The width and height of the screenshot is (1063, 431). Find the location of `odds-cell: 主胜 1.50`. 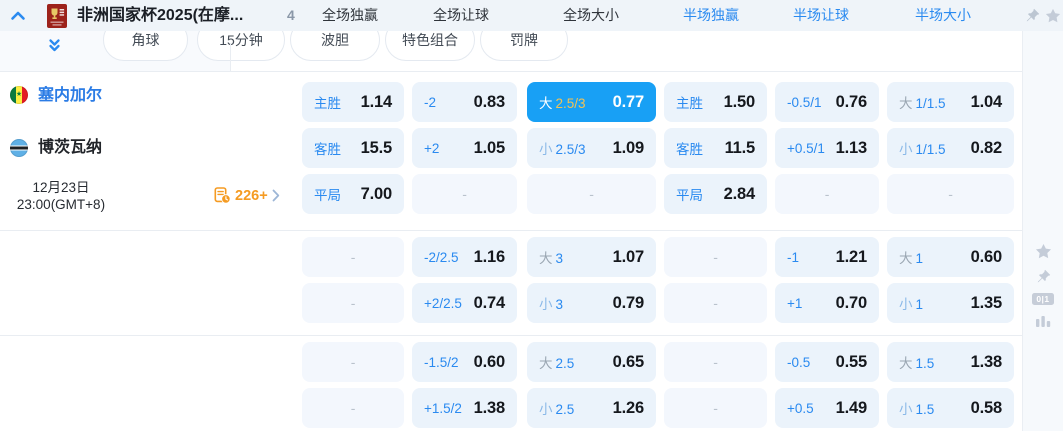

odds-cell: 主胜 1.50 is located at coordinates (715, 102).